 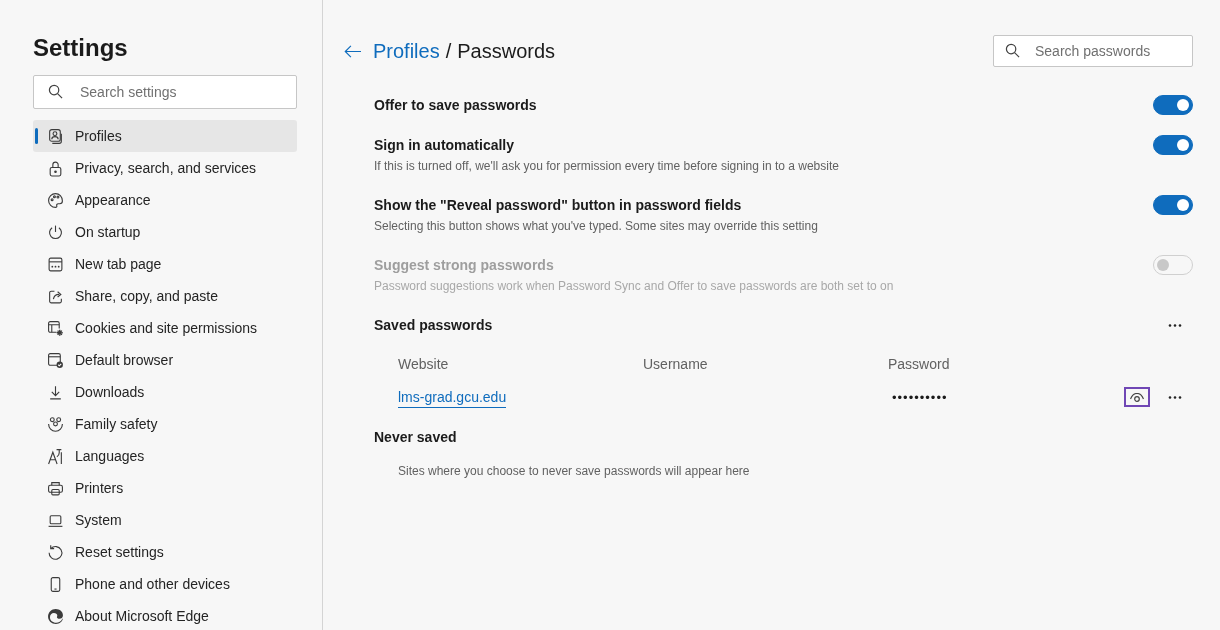 I want to click on setting-description: If this is turned off, we'll ask you for permission every time before signing in to a website, so click(x=606, y=166).